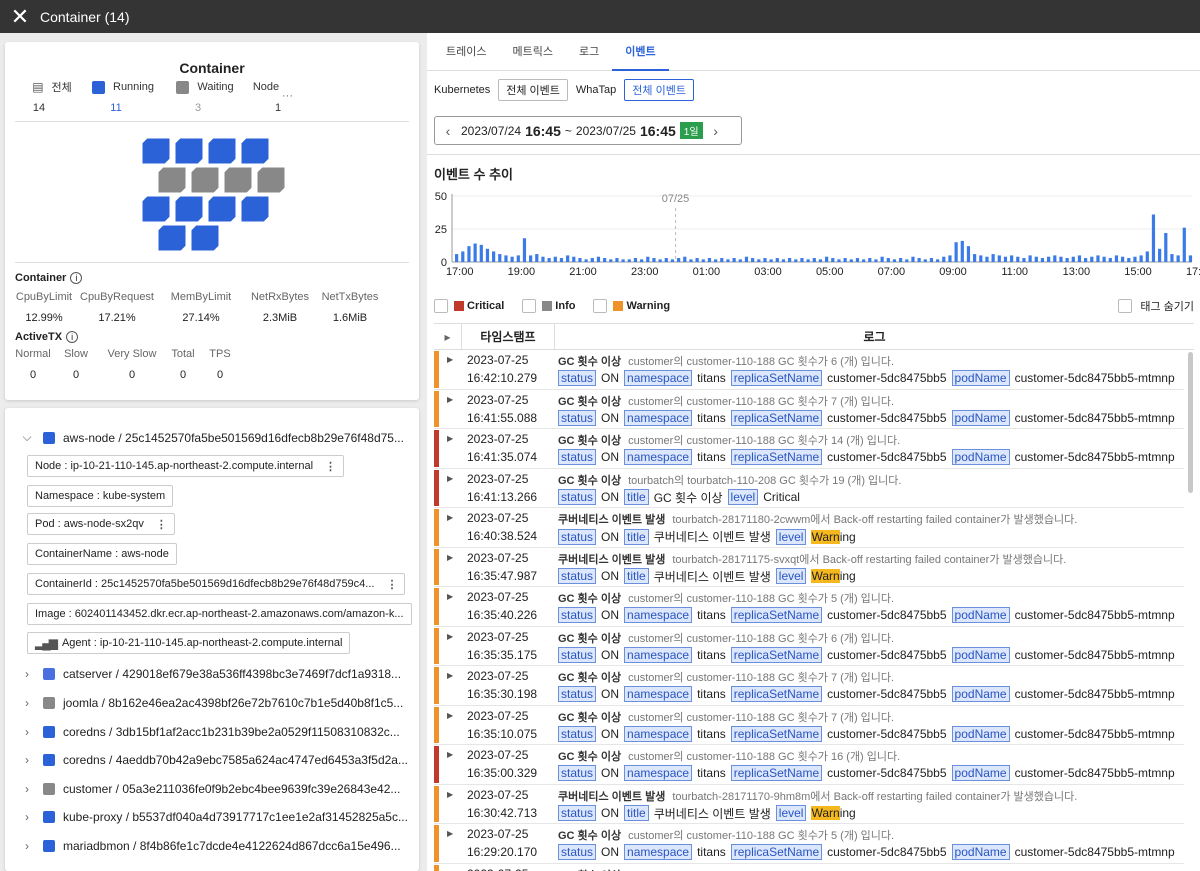 The height and width of the screenshot is (871, 1200). What do you see at coordinates (529, 306) in the screenshot?
I see `info-checkbox` at bounding box center [529, 306].